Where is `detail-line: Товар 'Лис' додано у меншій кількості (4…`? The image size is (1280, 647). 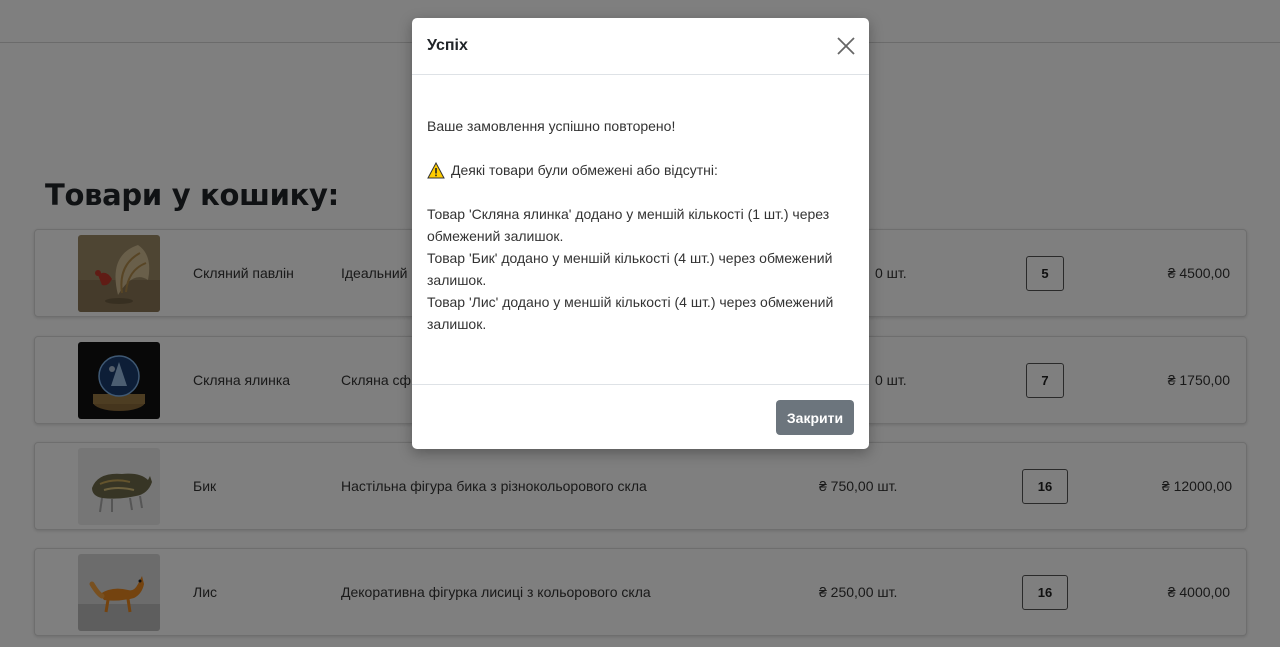 detail-line: Товар 'Лис' додано у меншій кількості (4… is located at coordinates (630, 313).